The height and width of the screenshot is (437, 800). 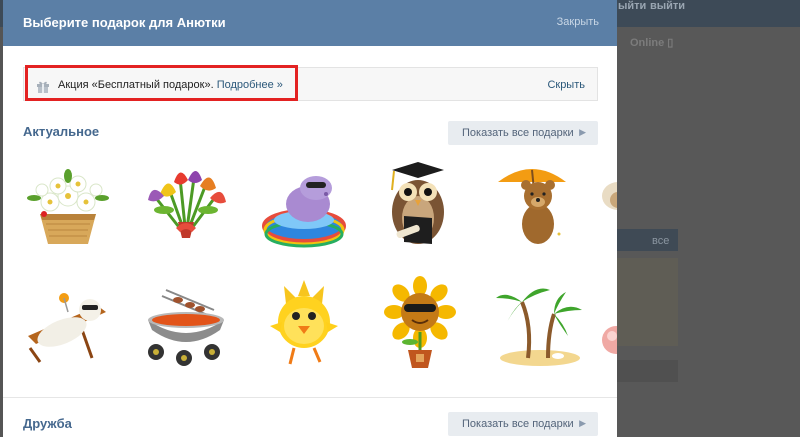 I want to click on sunflower-sunglasses-icon, so click(x=420, y=322).